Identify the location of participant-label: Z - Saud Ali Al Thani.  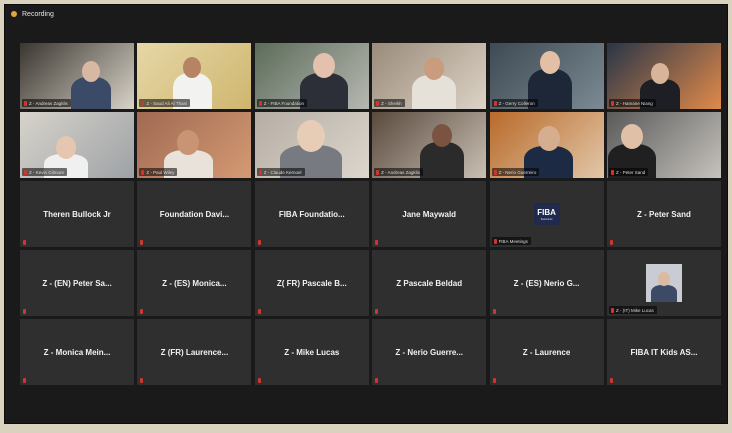
(165, 103).